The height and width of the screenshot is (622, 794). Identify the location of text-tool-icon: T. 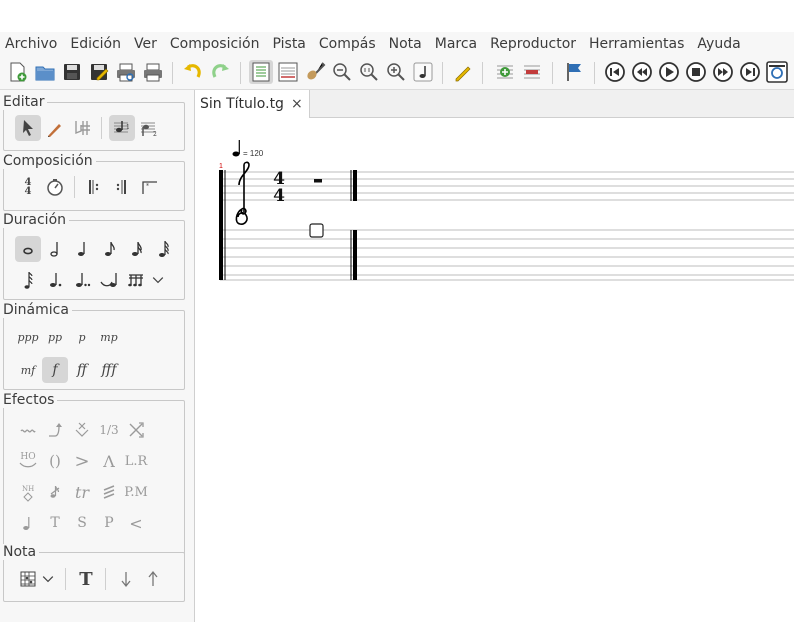
(86, 579).